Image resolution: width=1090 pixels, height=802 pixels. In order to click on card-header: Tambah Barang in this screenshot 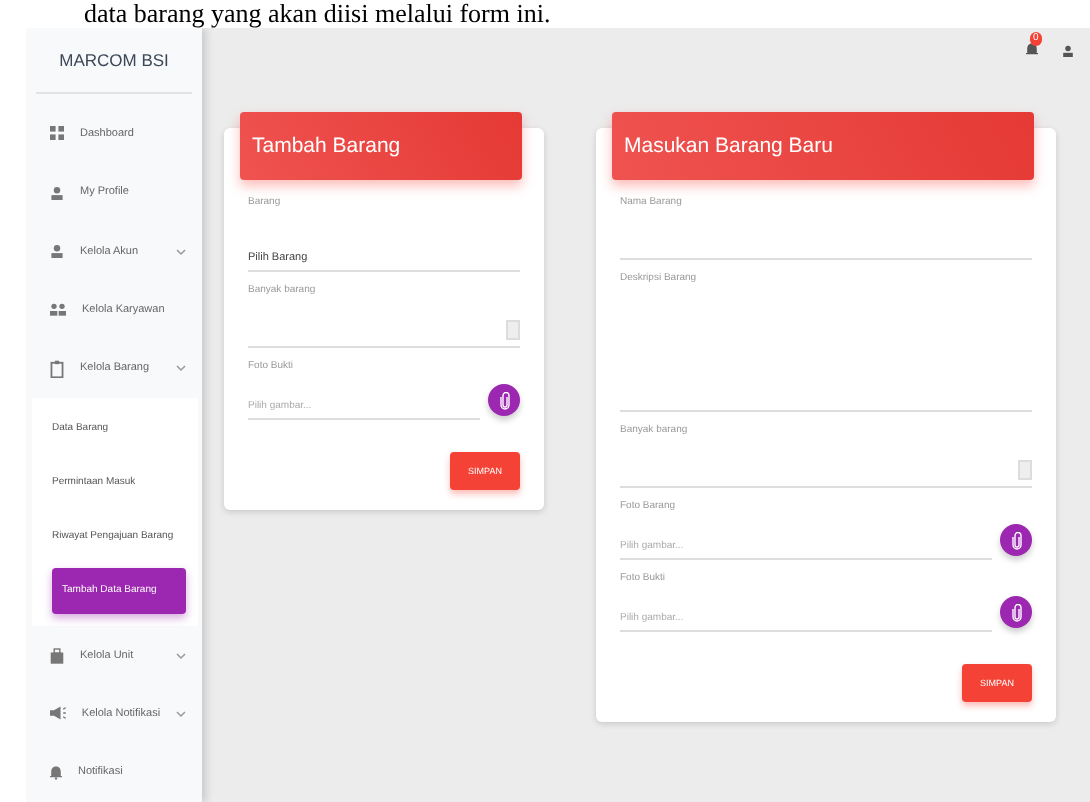, I will do `click(381, 146)`.